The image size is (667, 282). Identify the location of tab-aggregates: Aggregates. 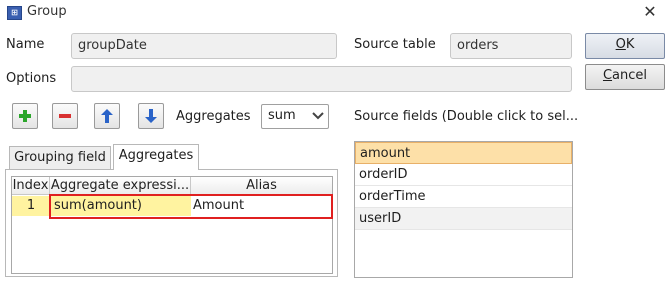
(156, 157).